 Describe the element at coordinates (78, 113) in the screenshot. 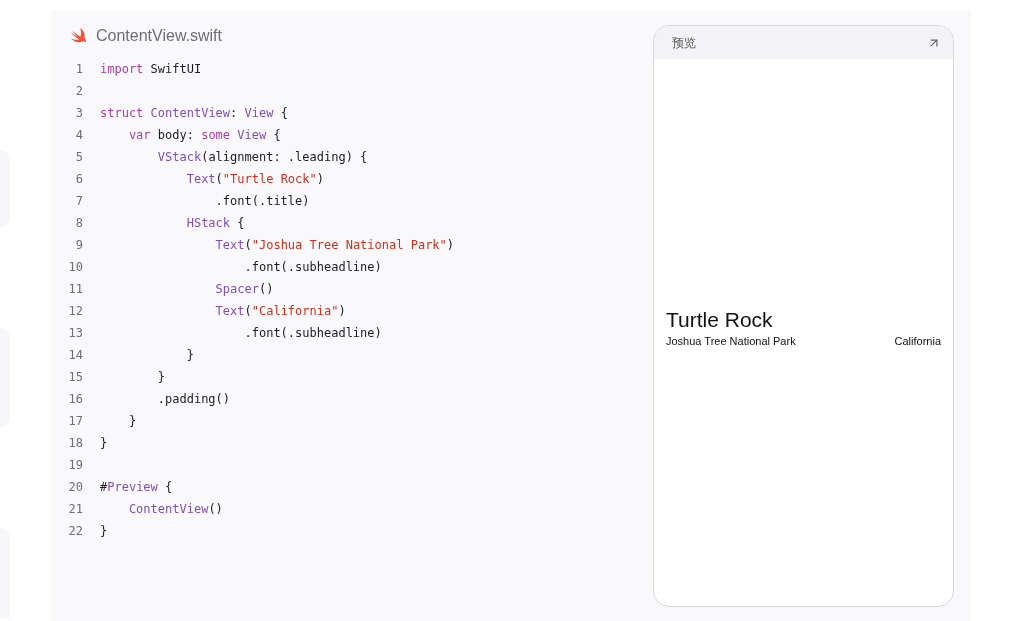

I see `line-number: 3` at that location.